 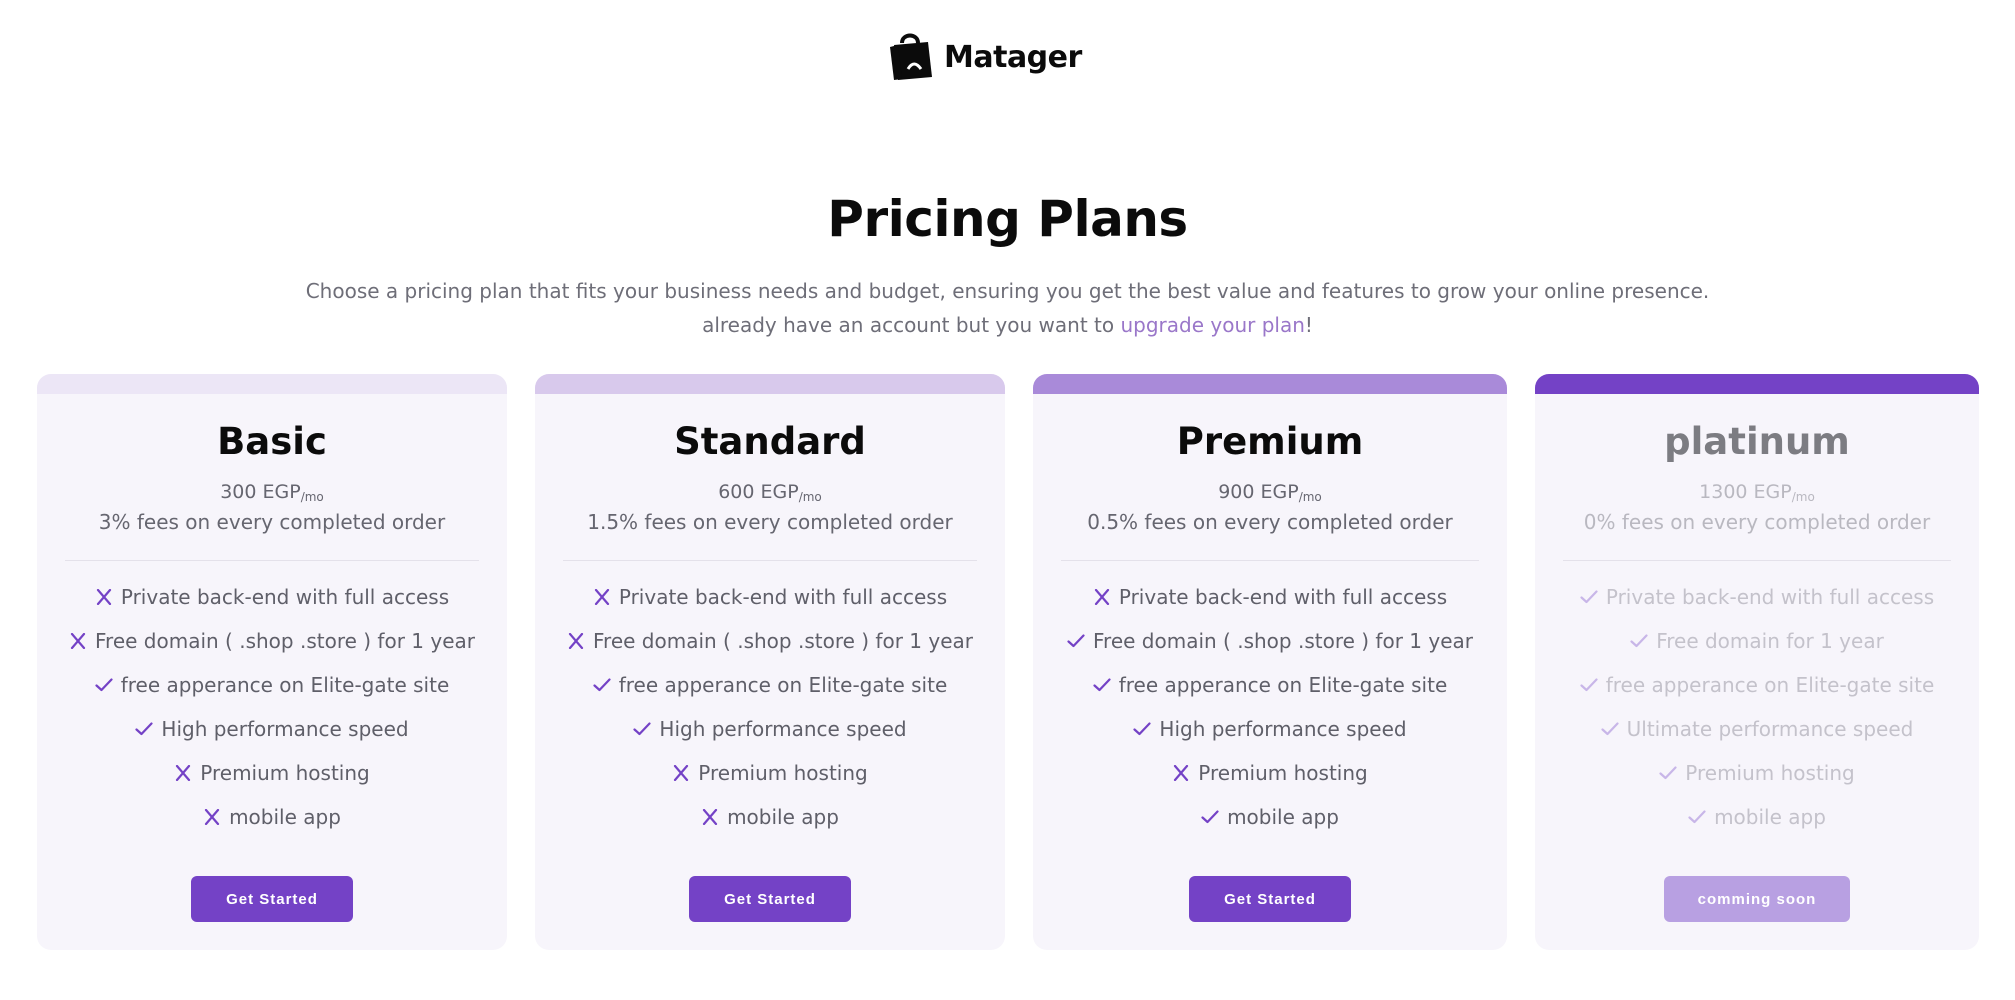 What do you see at coordinates (1258, 492) in the screenshot?
I see `plan-price-amount: 900 EGP` at bounding box center [1258, 492].